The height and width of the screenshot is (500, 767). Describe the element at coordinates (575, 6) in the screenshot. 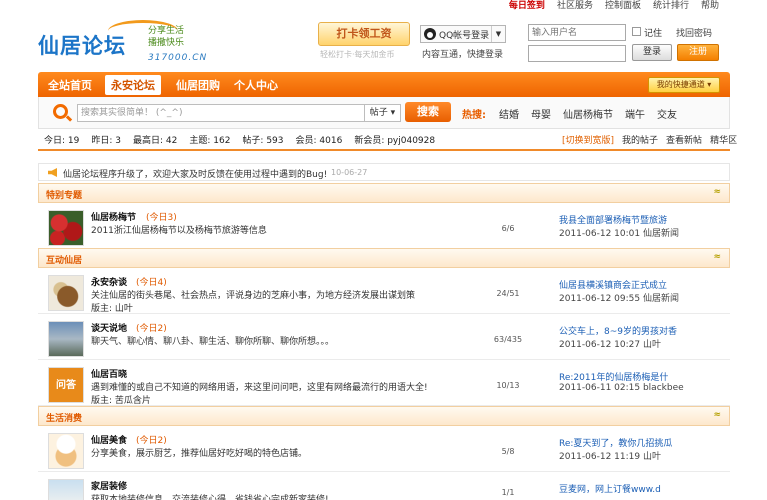

I see `community-service-link: 社区服务` at that location.